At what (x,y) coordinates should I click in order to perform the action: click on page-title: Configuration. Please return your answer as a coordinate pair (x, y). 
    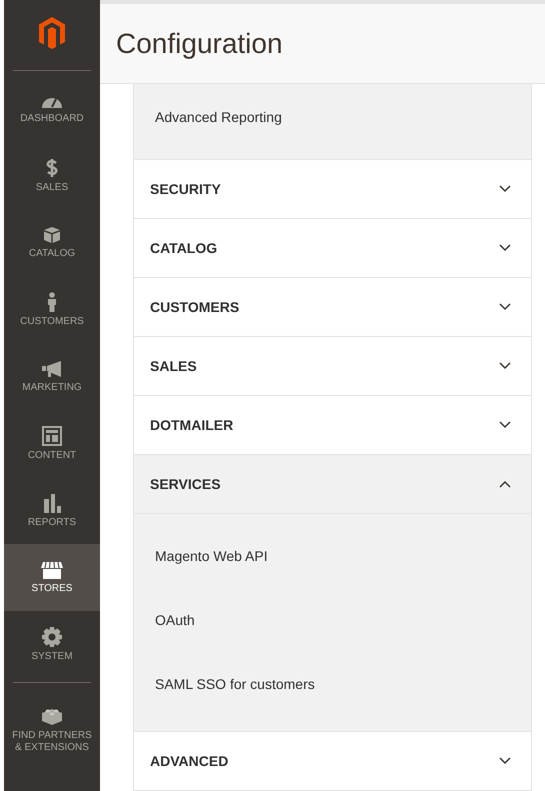
    Looking at the image, I should click on (199, 43).